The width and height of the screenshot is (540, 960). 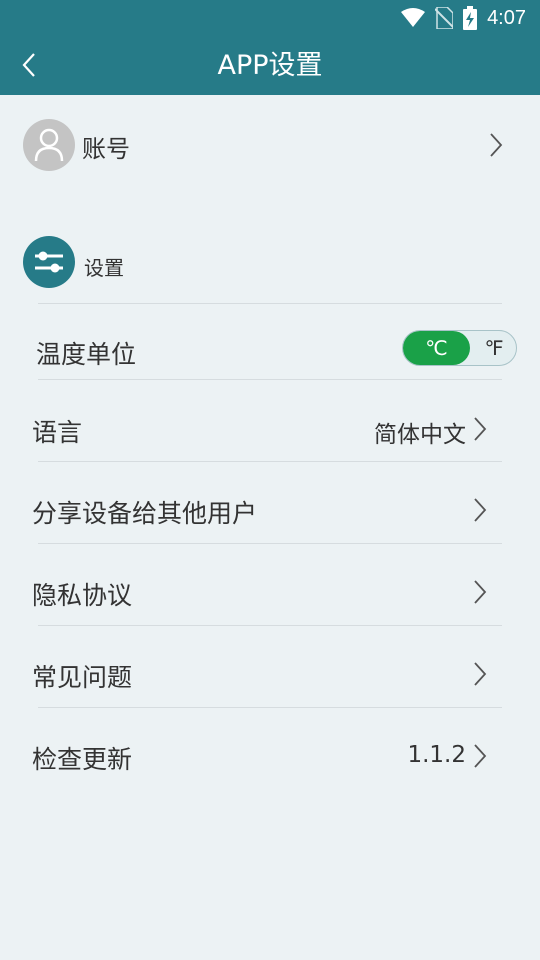 What do you see at coordinates (270, 262) in the screenshot?
I see `settings-section-header: 设置` at bounding box center [270, 262].